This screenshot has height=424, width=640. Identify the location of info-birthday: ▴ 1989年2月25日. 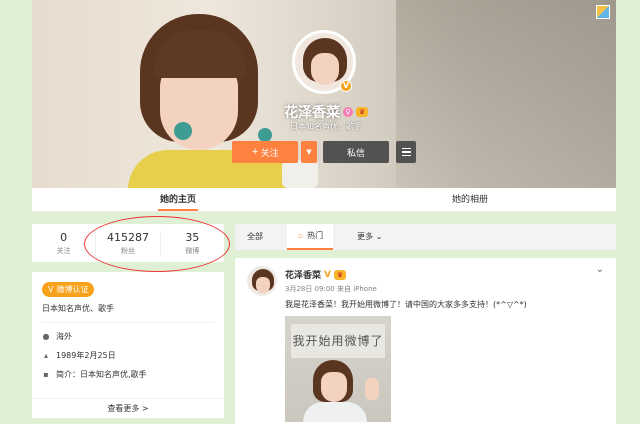
(128, 355).